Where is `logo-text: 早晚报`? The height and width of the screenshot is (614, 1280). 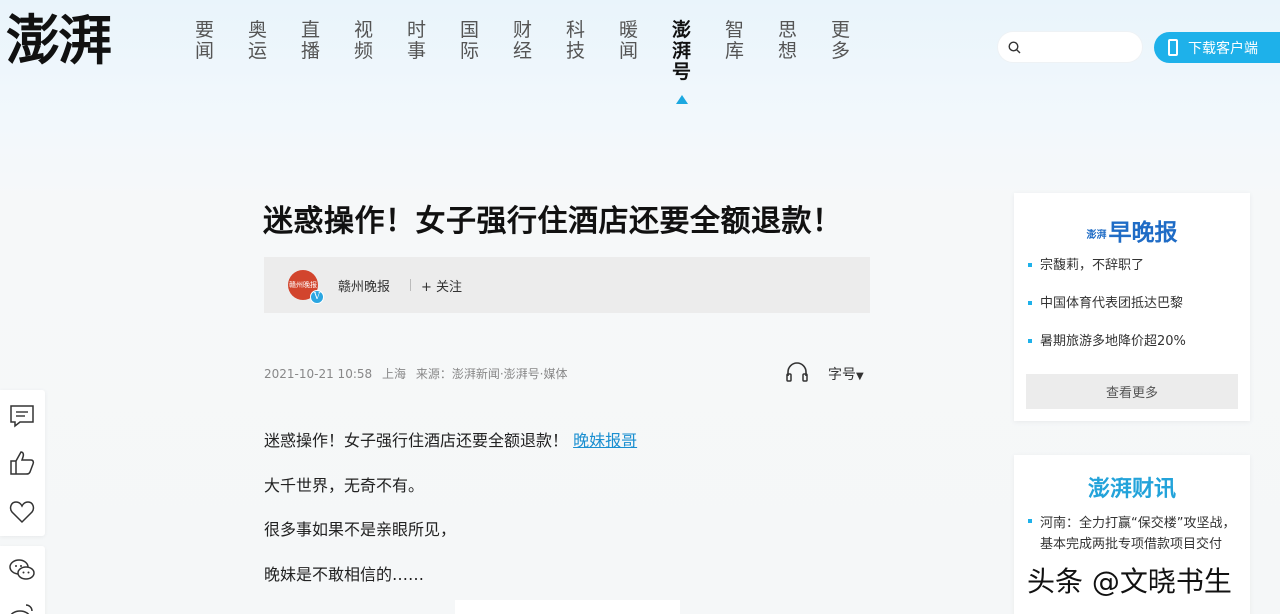 logo-text: 早晚报 is located at coordinates (1143, 233).